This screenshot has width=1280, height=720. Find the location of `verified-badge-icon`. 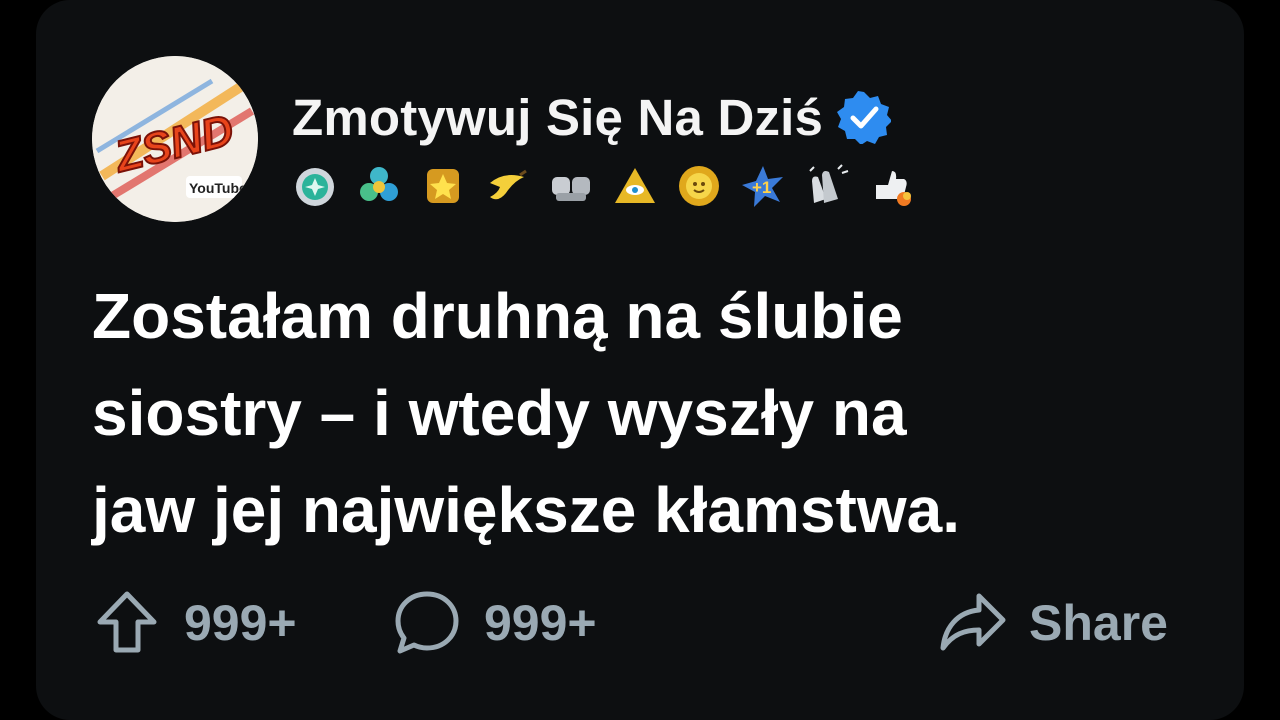

verified-badge-icon is located at coordinates (864, 117).